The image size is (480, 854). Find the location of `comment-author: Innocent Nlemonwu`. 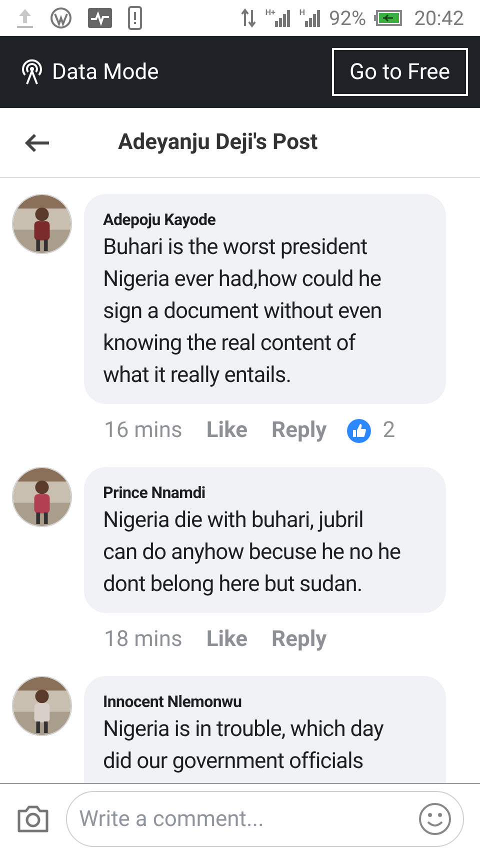

comment-author: Innocent Nlemonwu is located at coordinates (266, 702).